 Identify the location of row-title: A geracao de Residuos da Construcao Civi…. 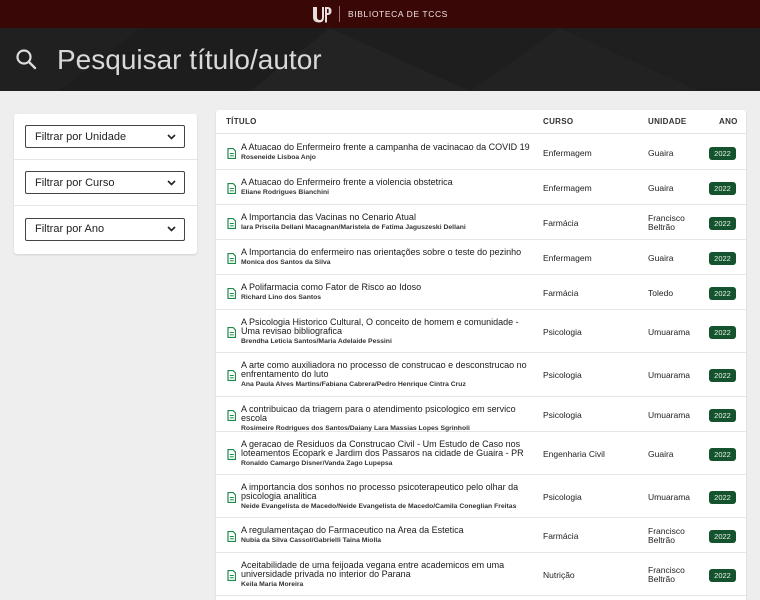
(386, 454).